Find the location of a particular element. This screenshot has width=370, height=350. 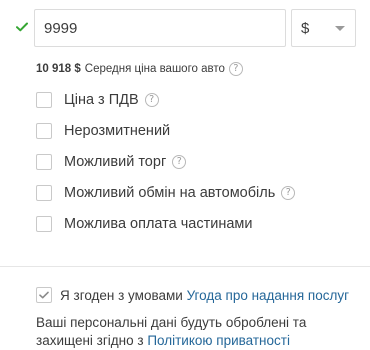

option-bargain: Можливий торг ? is located at coordinates (111, 162).